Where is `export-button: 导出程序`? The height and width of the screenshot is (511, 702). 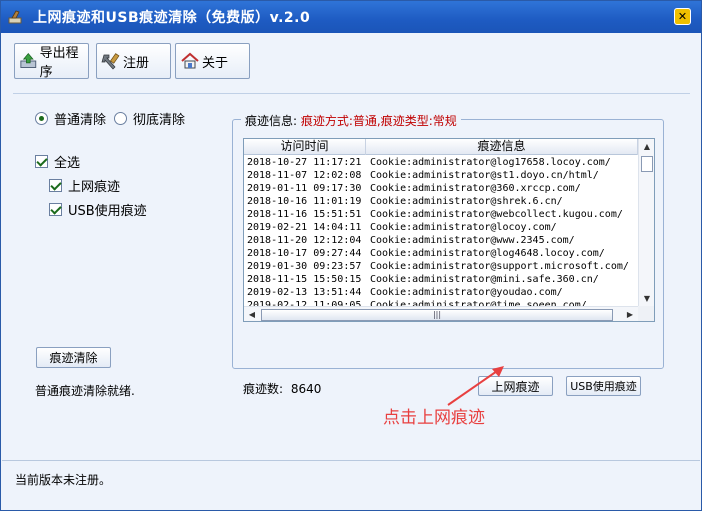 export-button: 导出程序 is located at coordinates (51, 61).